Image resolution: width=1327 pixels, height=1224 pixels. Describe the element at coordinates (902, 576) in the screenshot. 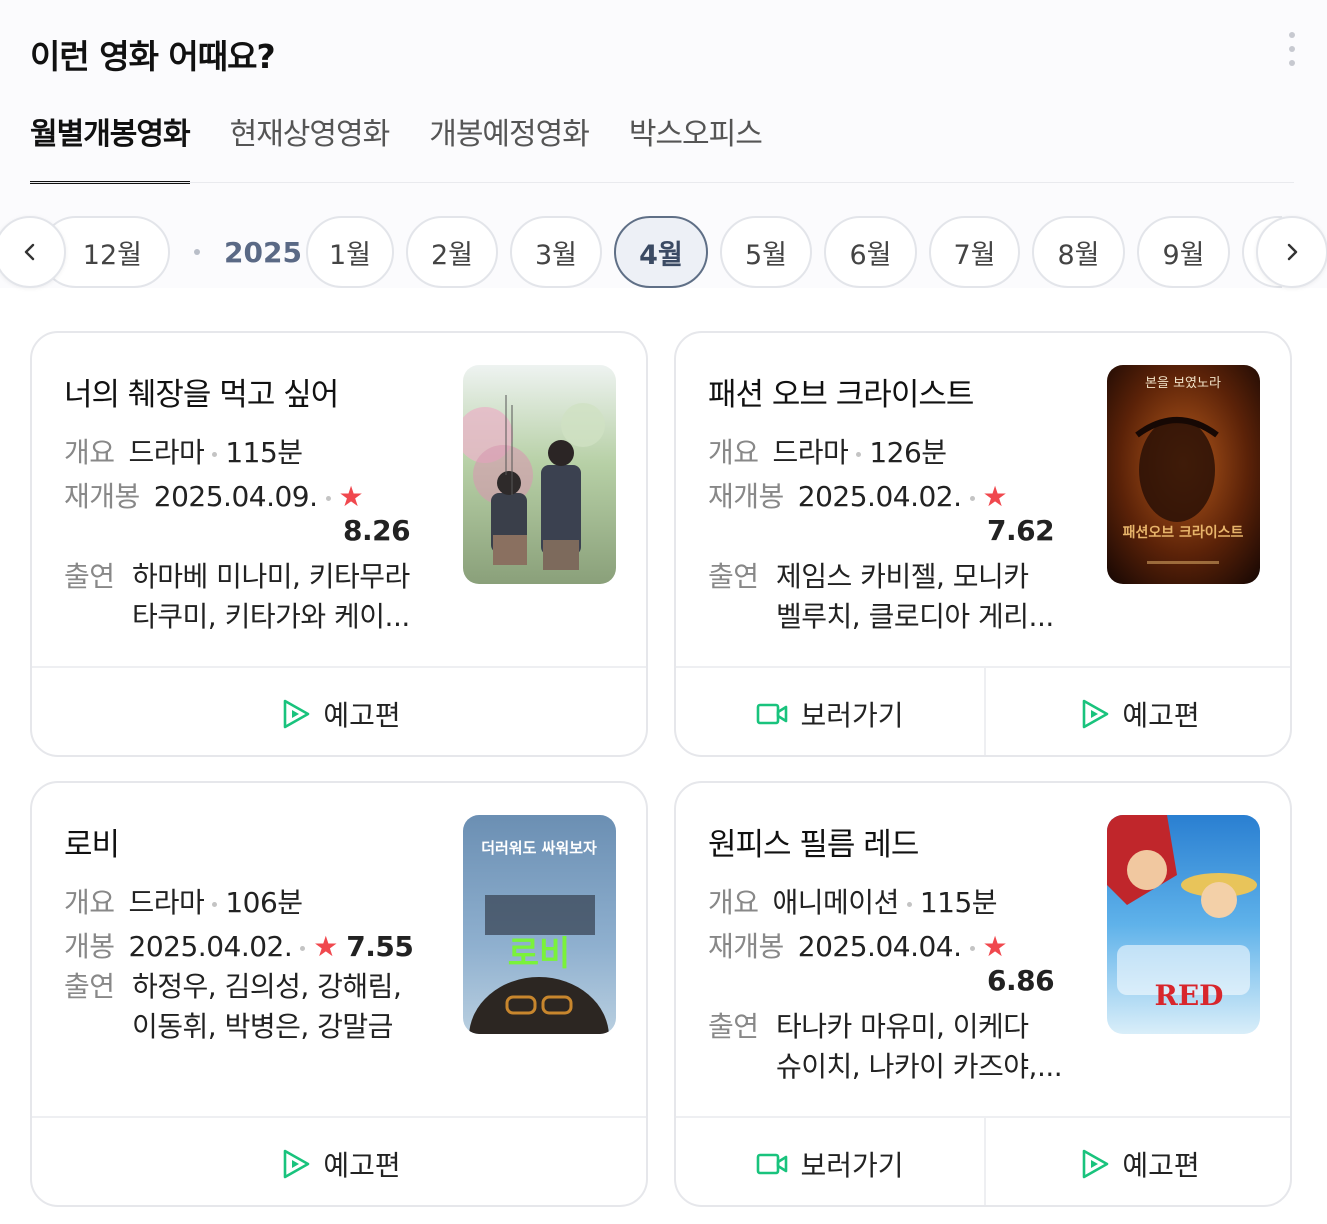

I see `movie-cast: 제임스 카비젤, 모니카` at that location.